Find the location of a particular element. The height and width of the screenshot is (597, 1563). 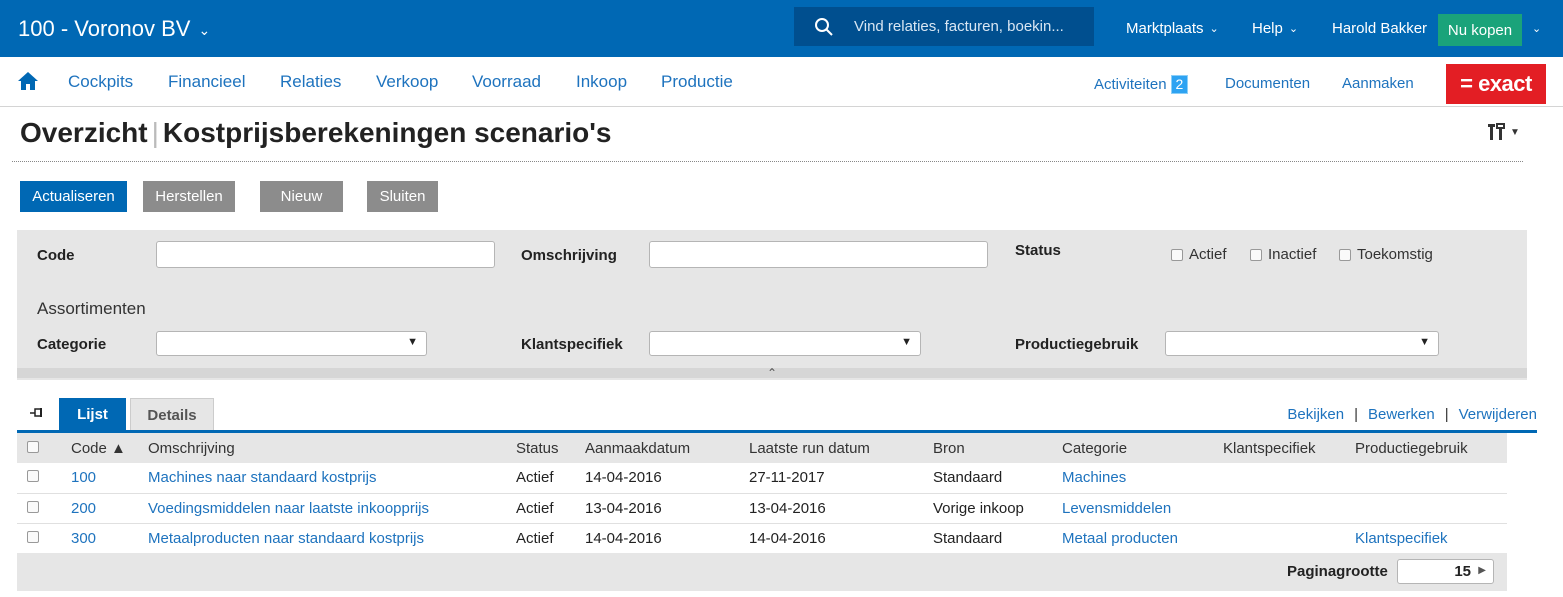

cell-omschrijving: Metaalproducten naar standaard kostprijs is located at coordinates (332, 538).